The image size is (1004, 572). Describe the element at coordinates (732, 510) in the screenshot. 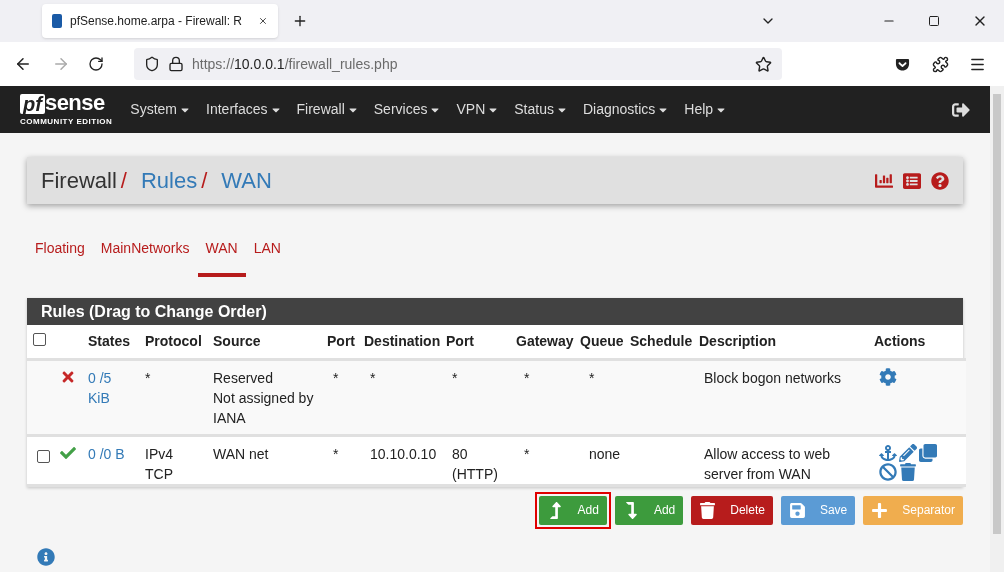

I see `action-button: Delete` at that location.